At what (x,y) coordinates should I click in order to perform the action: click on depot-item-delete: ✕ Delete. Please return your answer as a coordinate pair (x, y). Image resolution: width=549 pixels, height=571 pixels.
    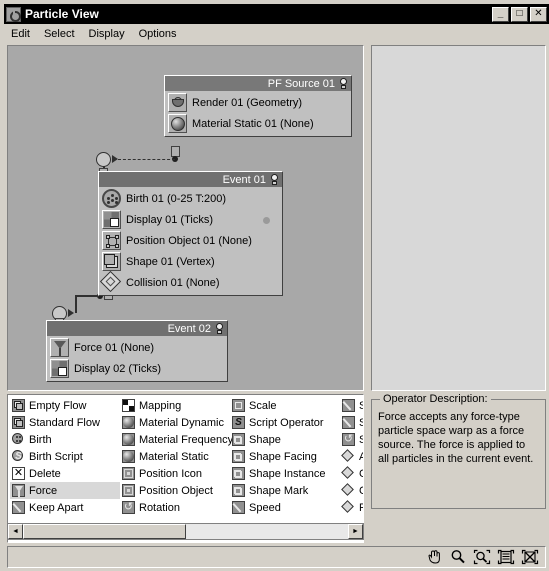
    Looking at the image, I should click on (65, 473).